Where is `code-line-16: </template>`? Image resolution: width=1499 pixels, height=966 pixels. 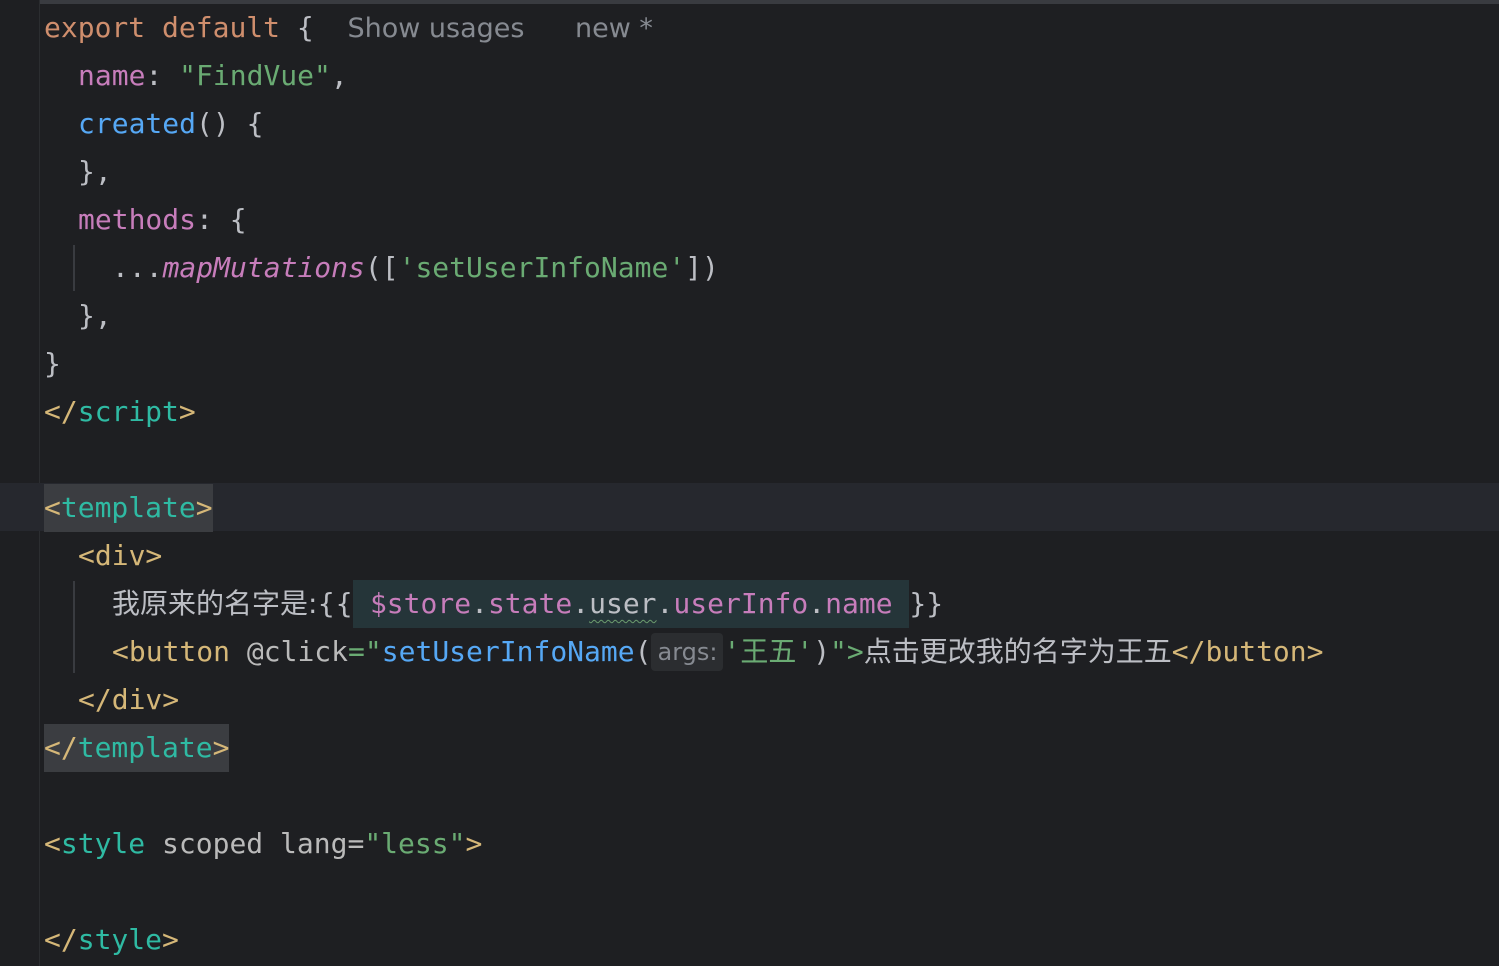
code-line-16: </template> is located at coordinates (137, 748).